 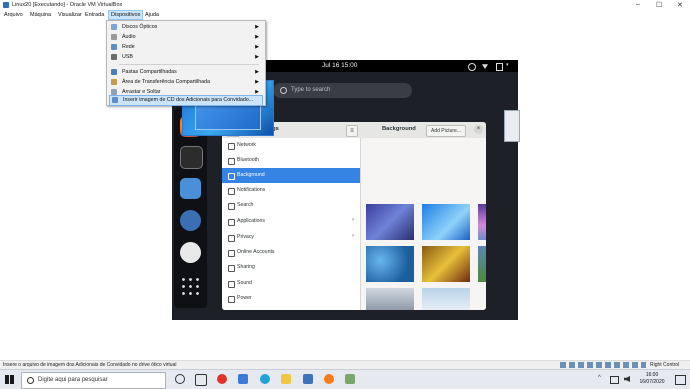 I want to click on taskbar-search-box: Digite aqui para pesquisar, so click(x=93, y=380).